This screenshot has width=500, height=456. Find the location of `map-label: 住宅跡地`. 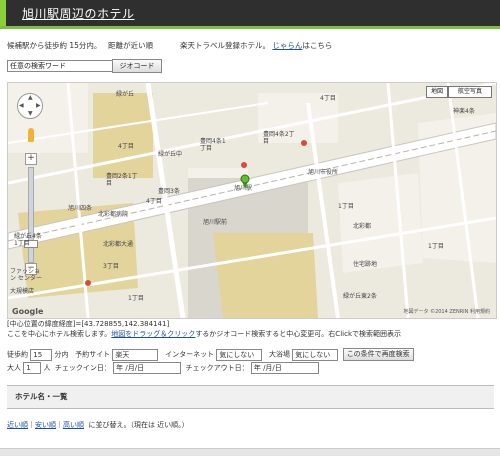

map-label: 住宅跡地 is located at coordinates (365, 264).